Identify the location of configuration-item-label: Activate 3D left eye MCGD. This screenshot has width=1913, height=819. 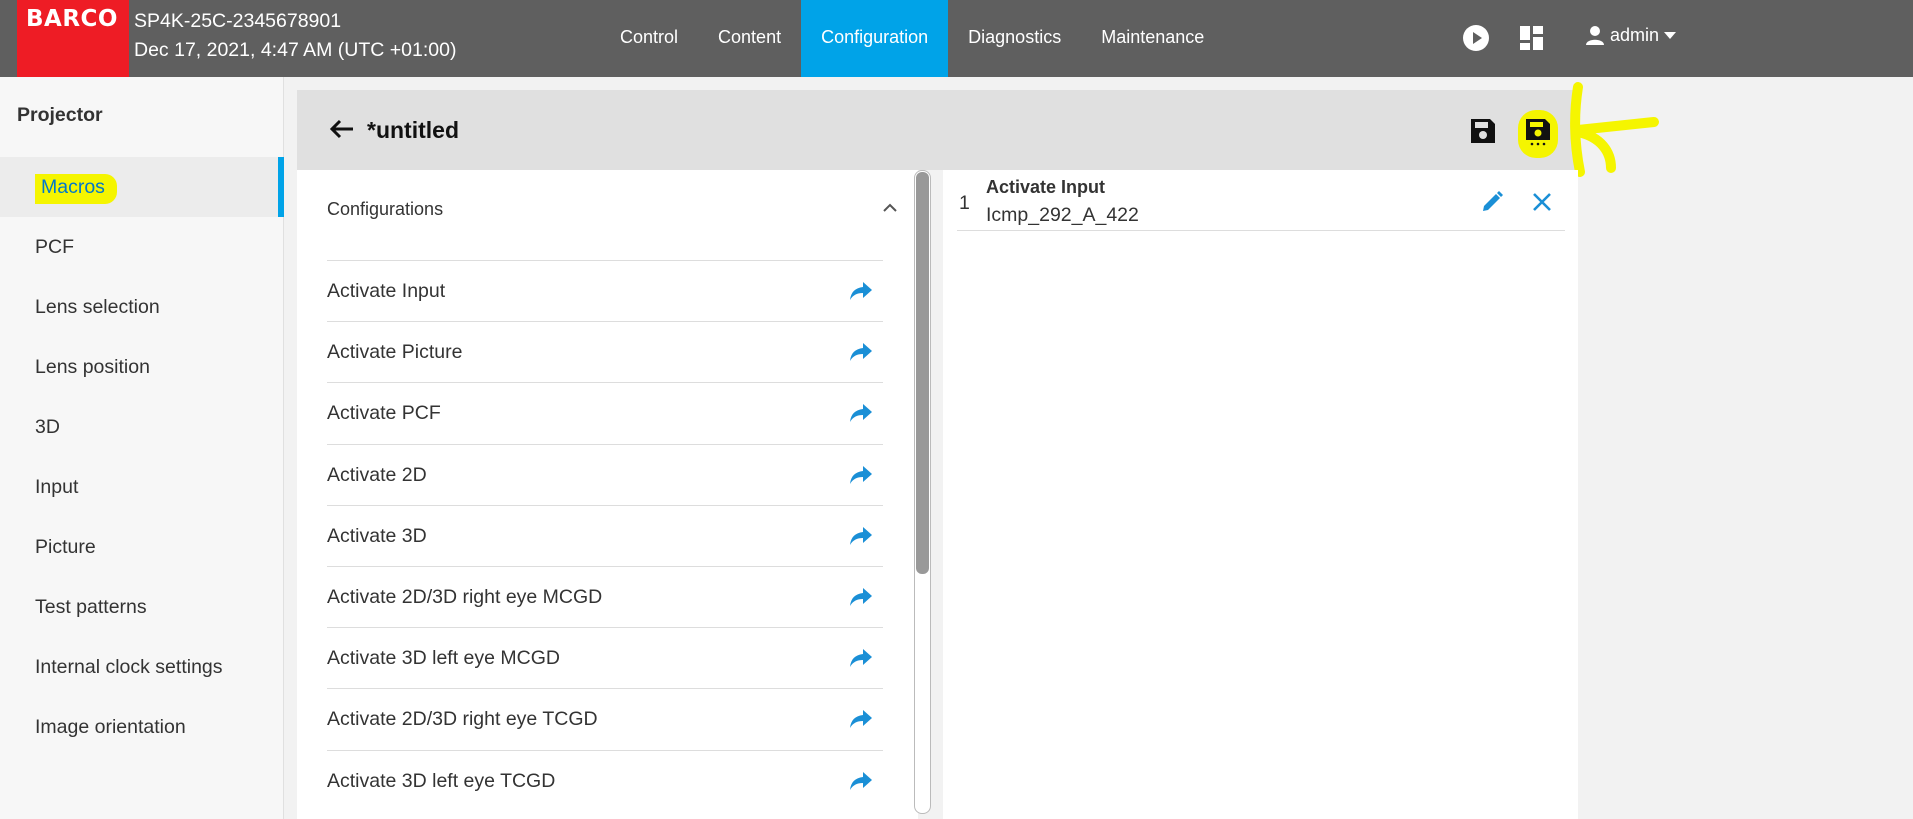
(443, 658).